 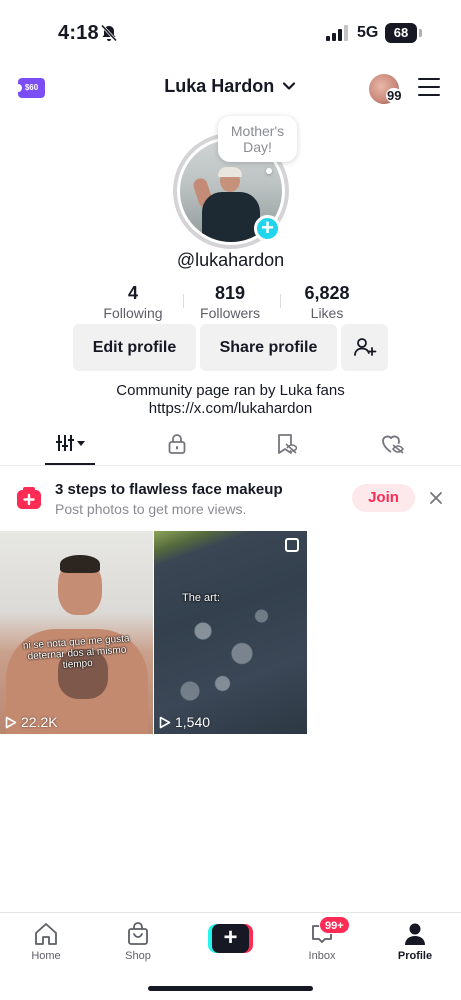 What do you see at coordinates (201, 598) in the screenshot?
I see `video-caption: The art:` at bounding box center [201, 598].